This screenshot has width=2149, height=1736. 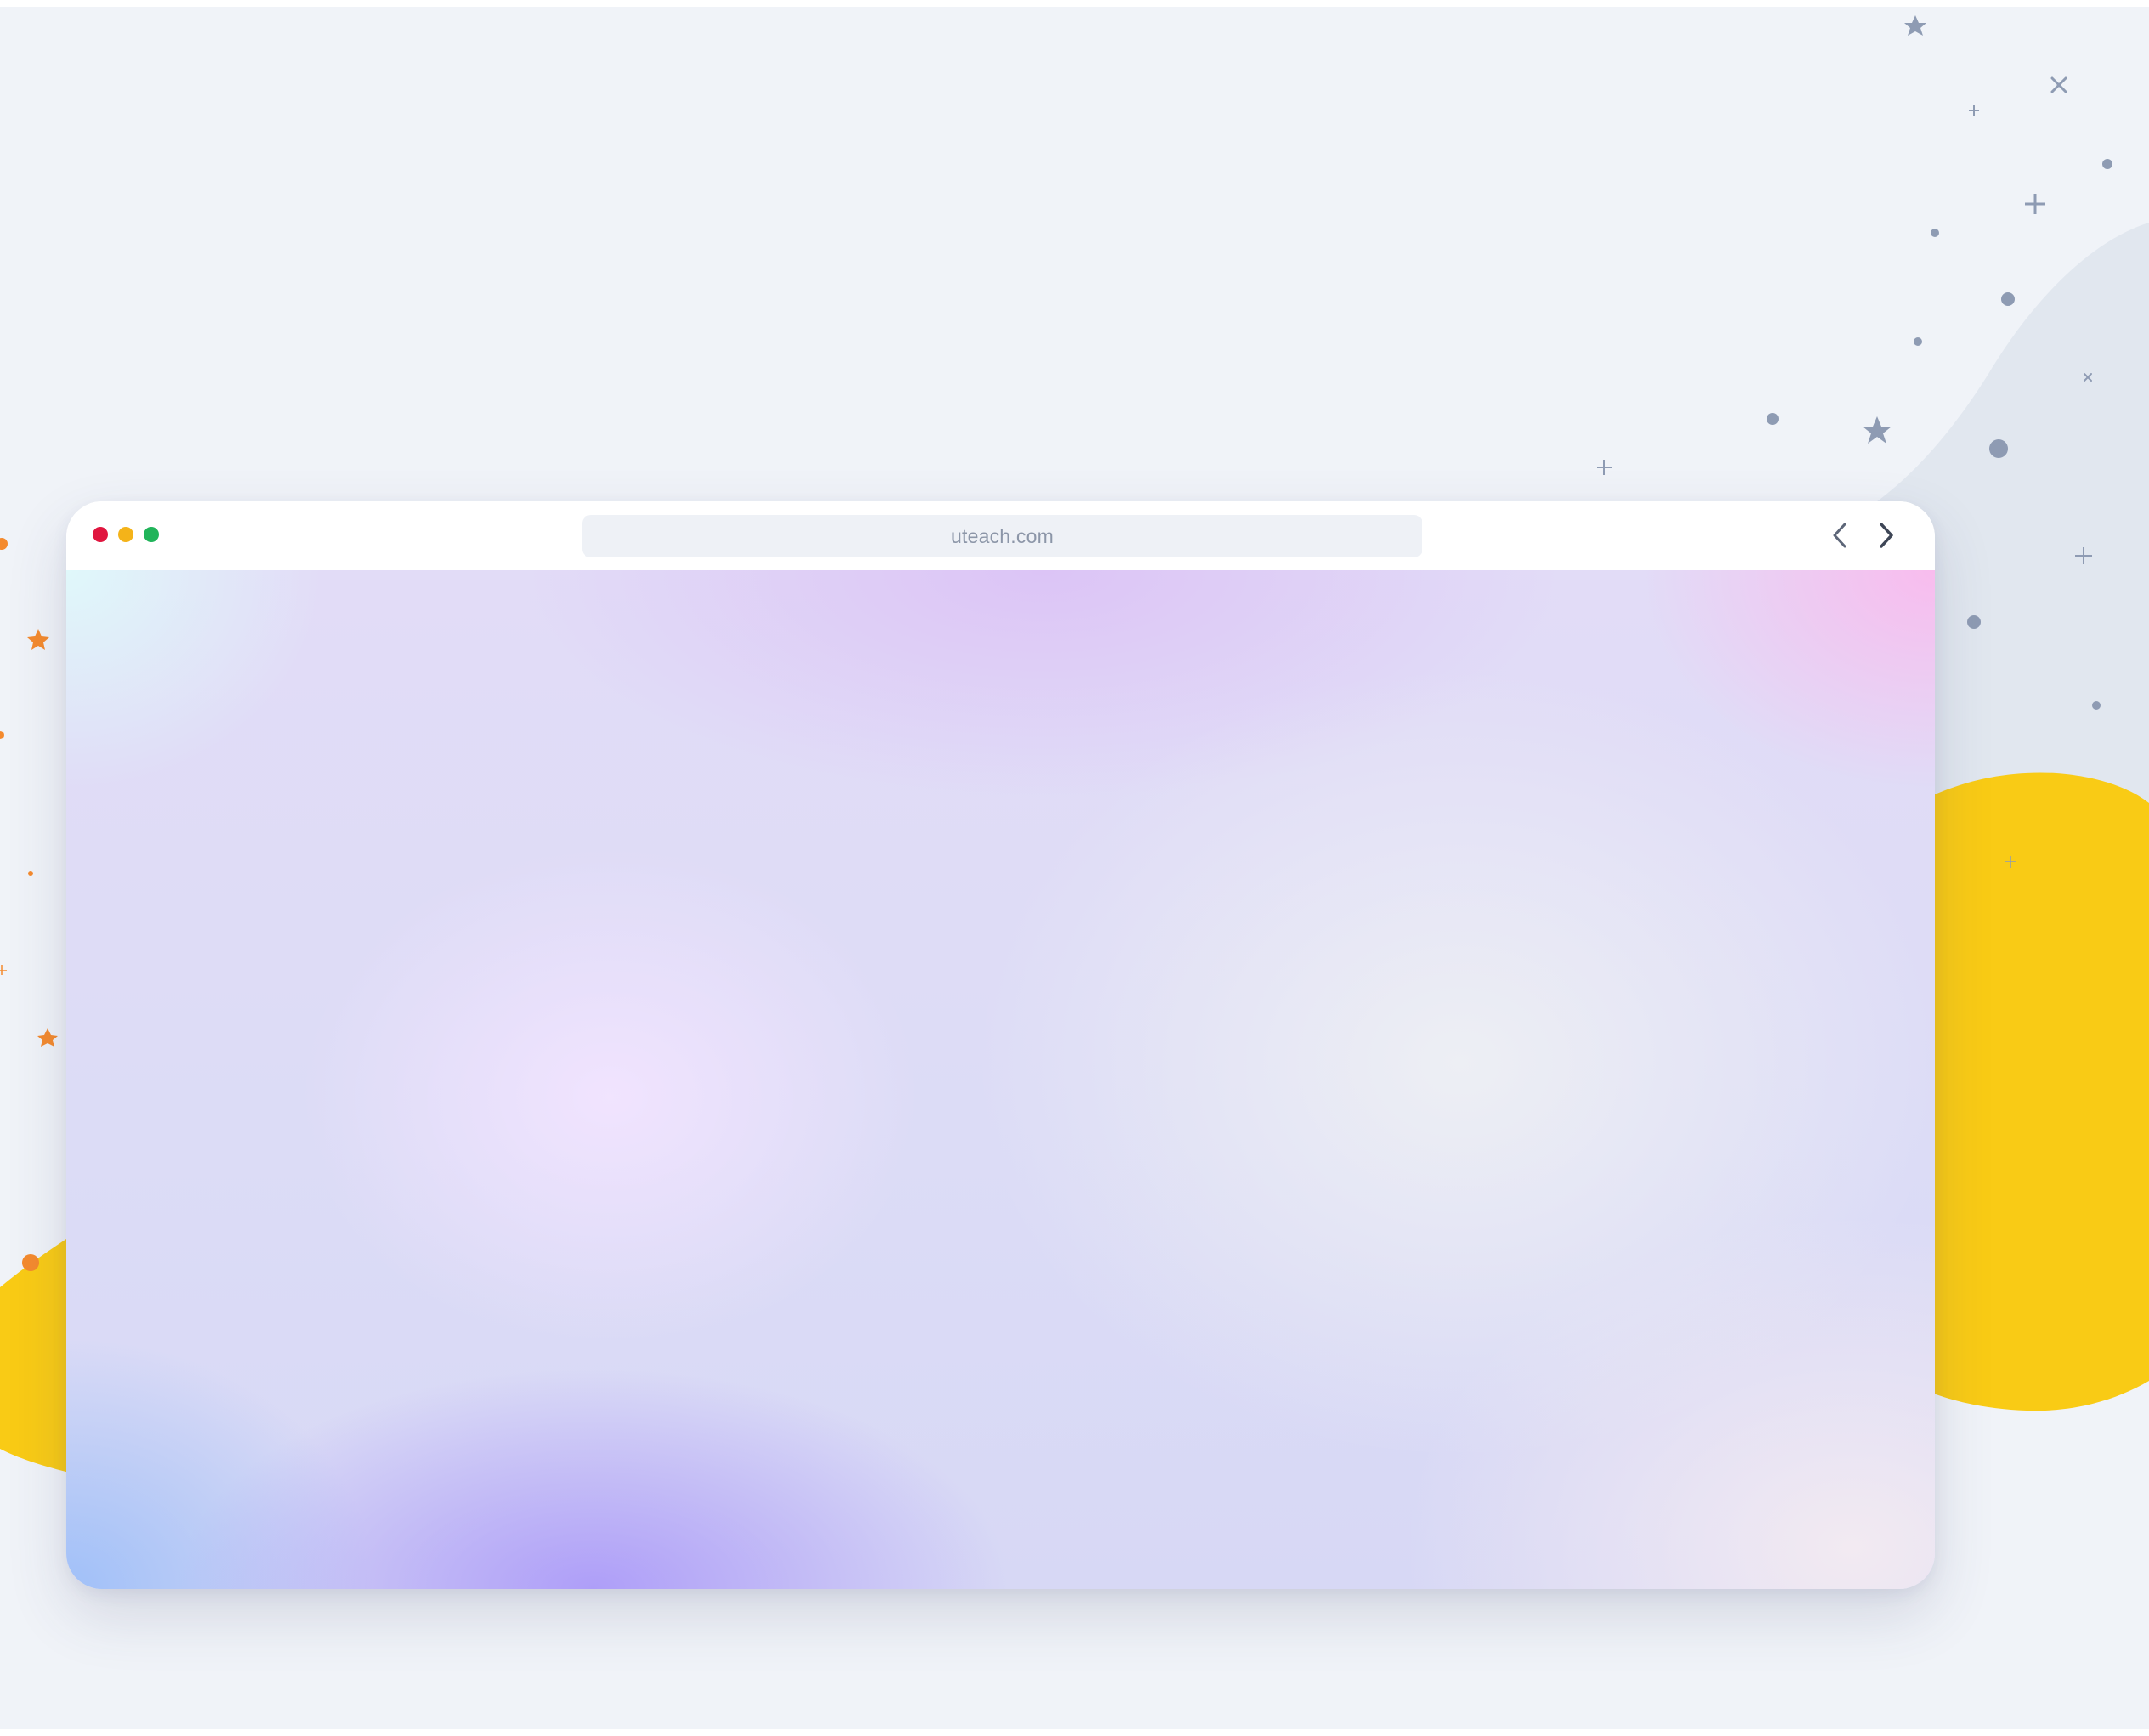 I want to click on chevron-right-icon, so click(x=1886, y=535).